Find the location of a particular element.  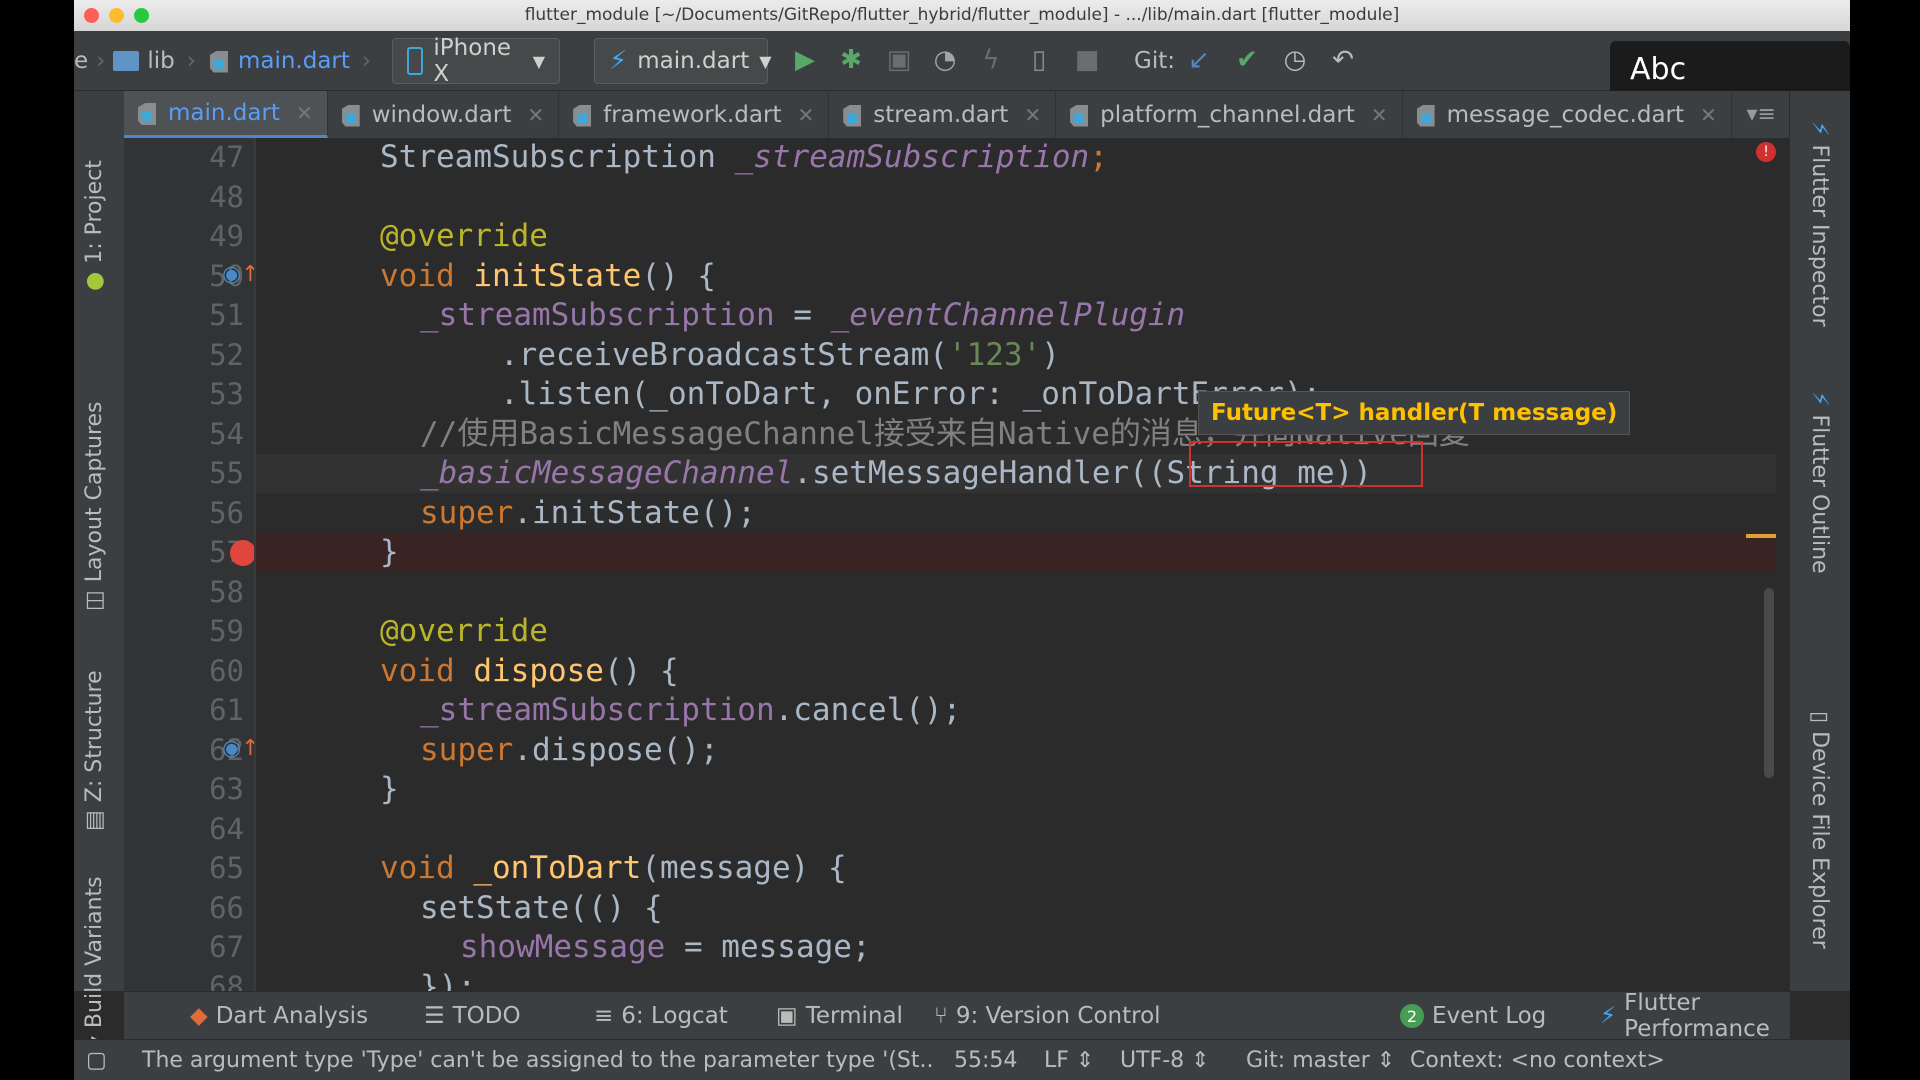

git-commit-icon: ✔ is located at coordinates (1247, 60).